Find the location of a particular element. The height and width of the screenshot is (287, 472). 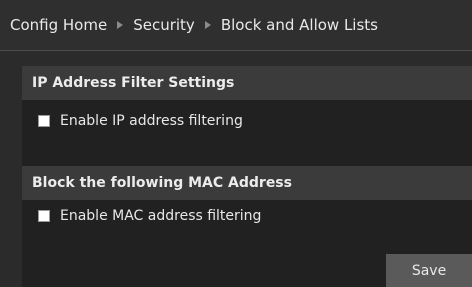

mac-filter-section-title: Block the following MAC Address is located at coordinates (247, 183).